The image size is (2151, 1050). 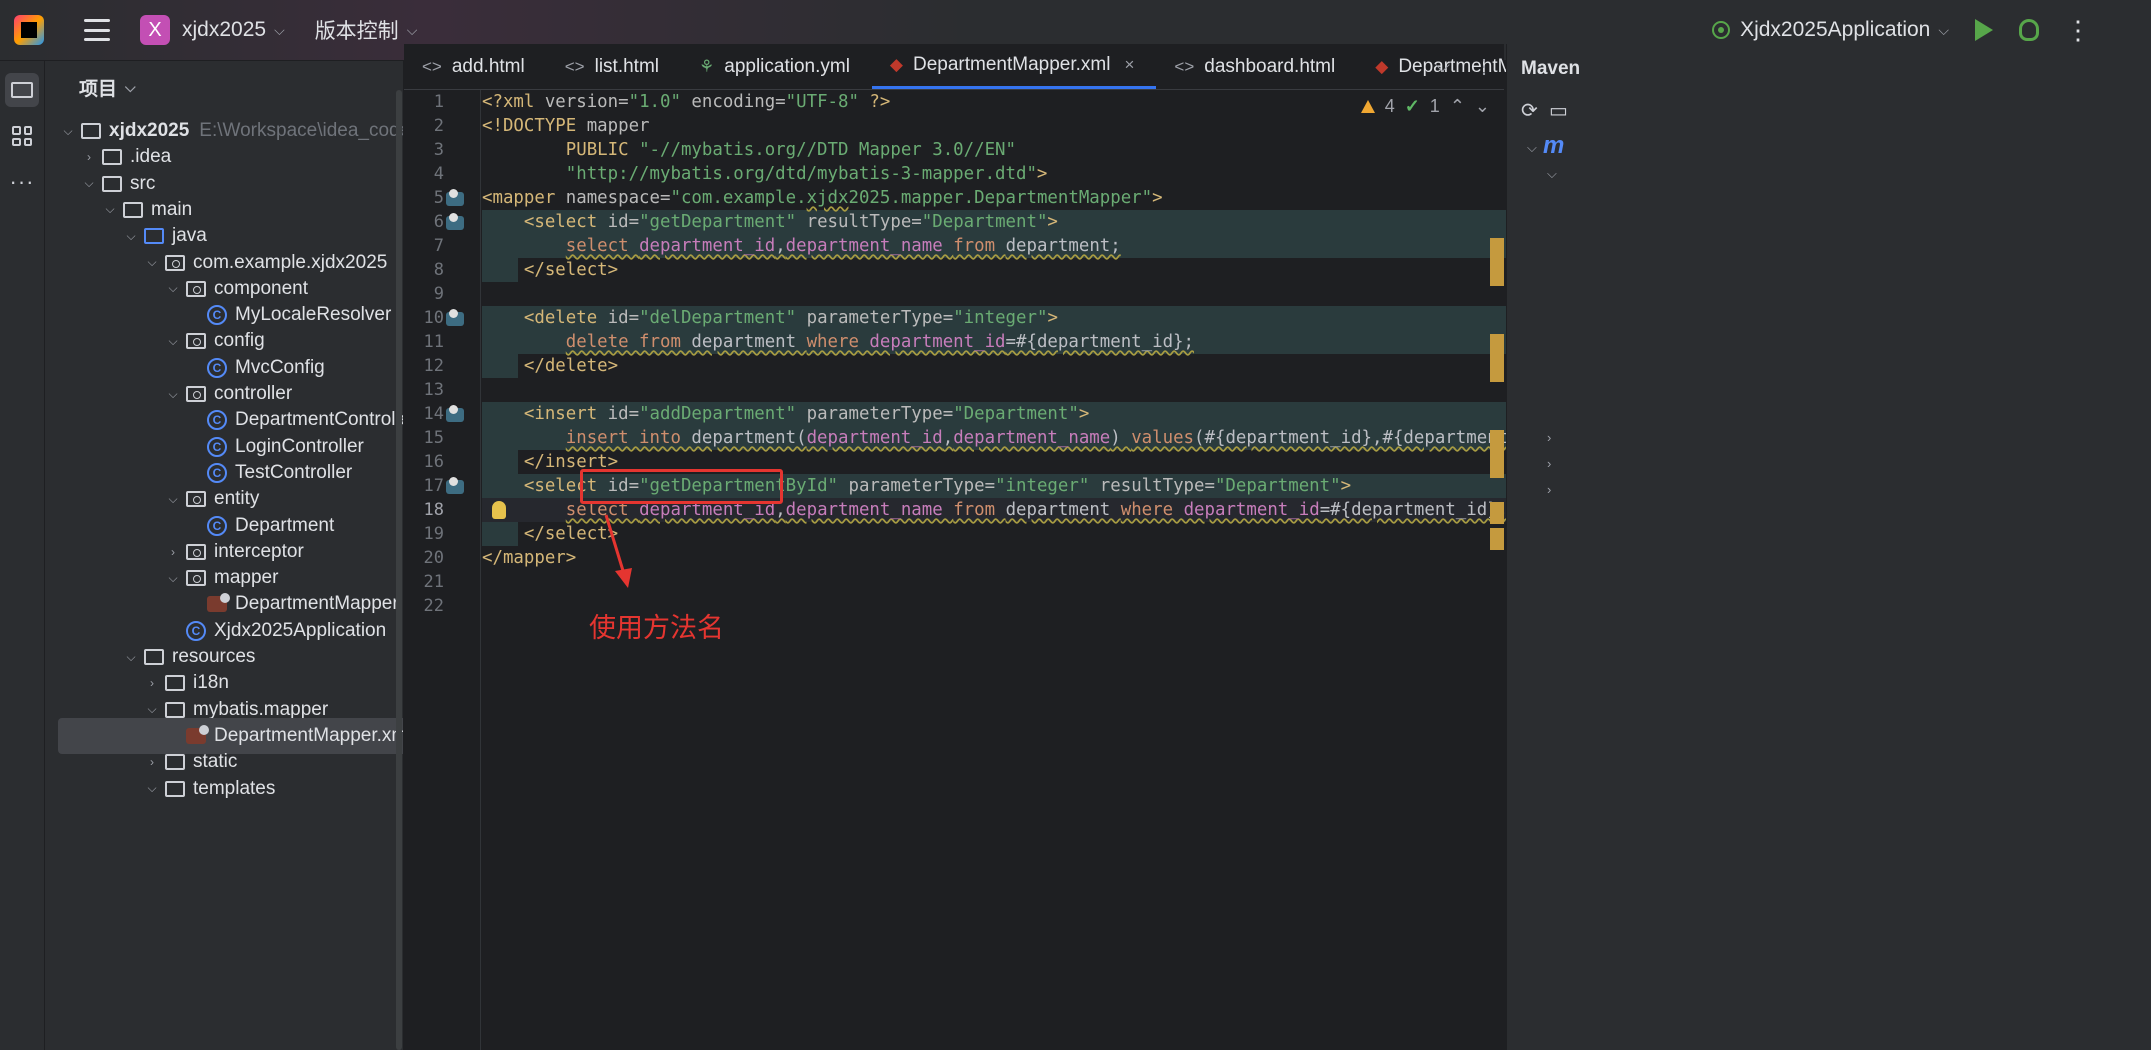 I want to click on editor-tab: <> add.html, so click(x=475, y=66).